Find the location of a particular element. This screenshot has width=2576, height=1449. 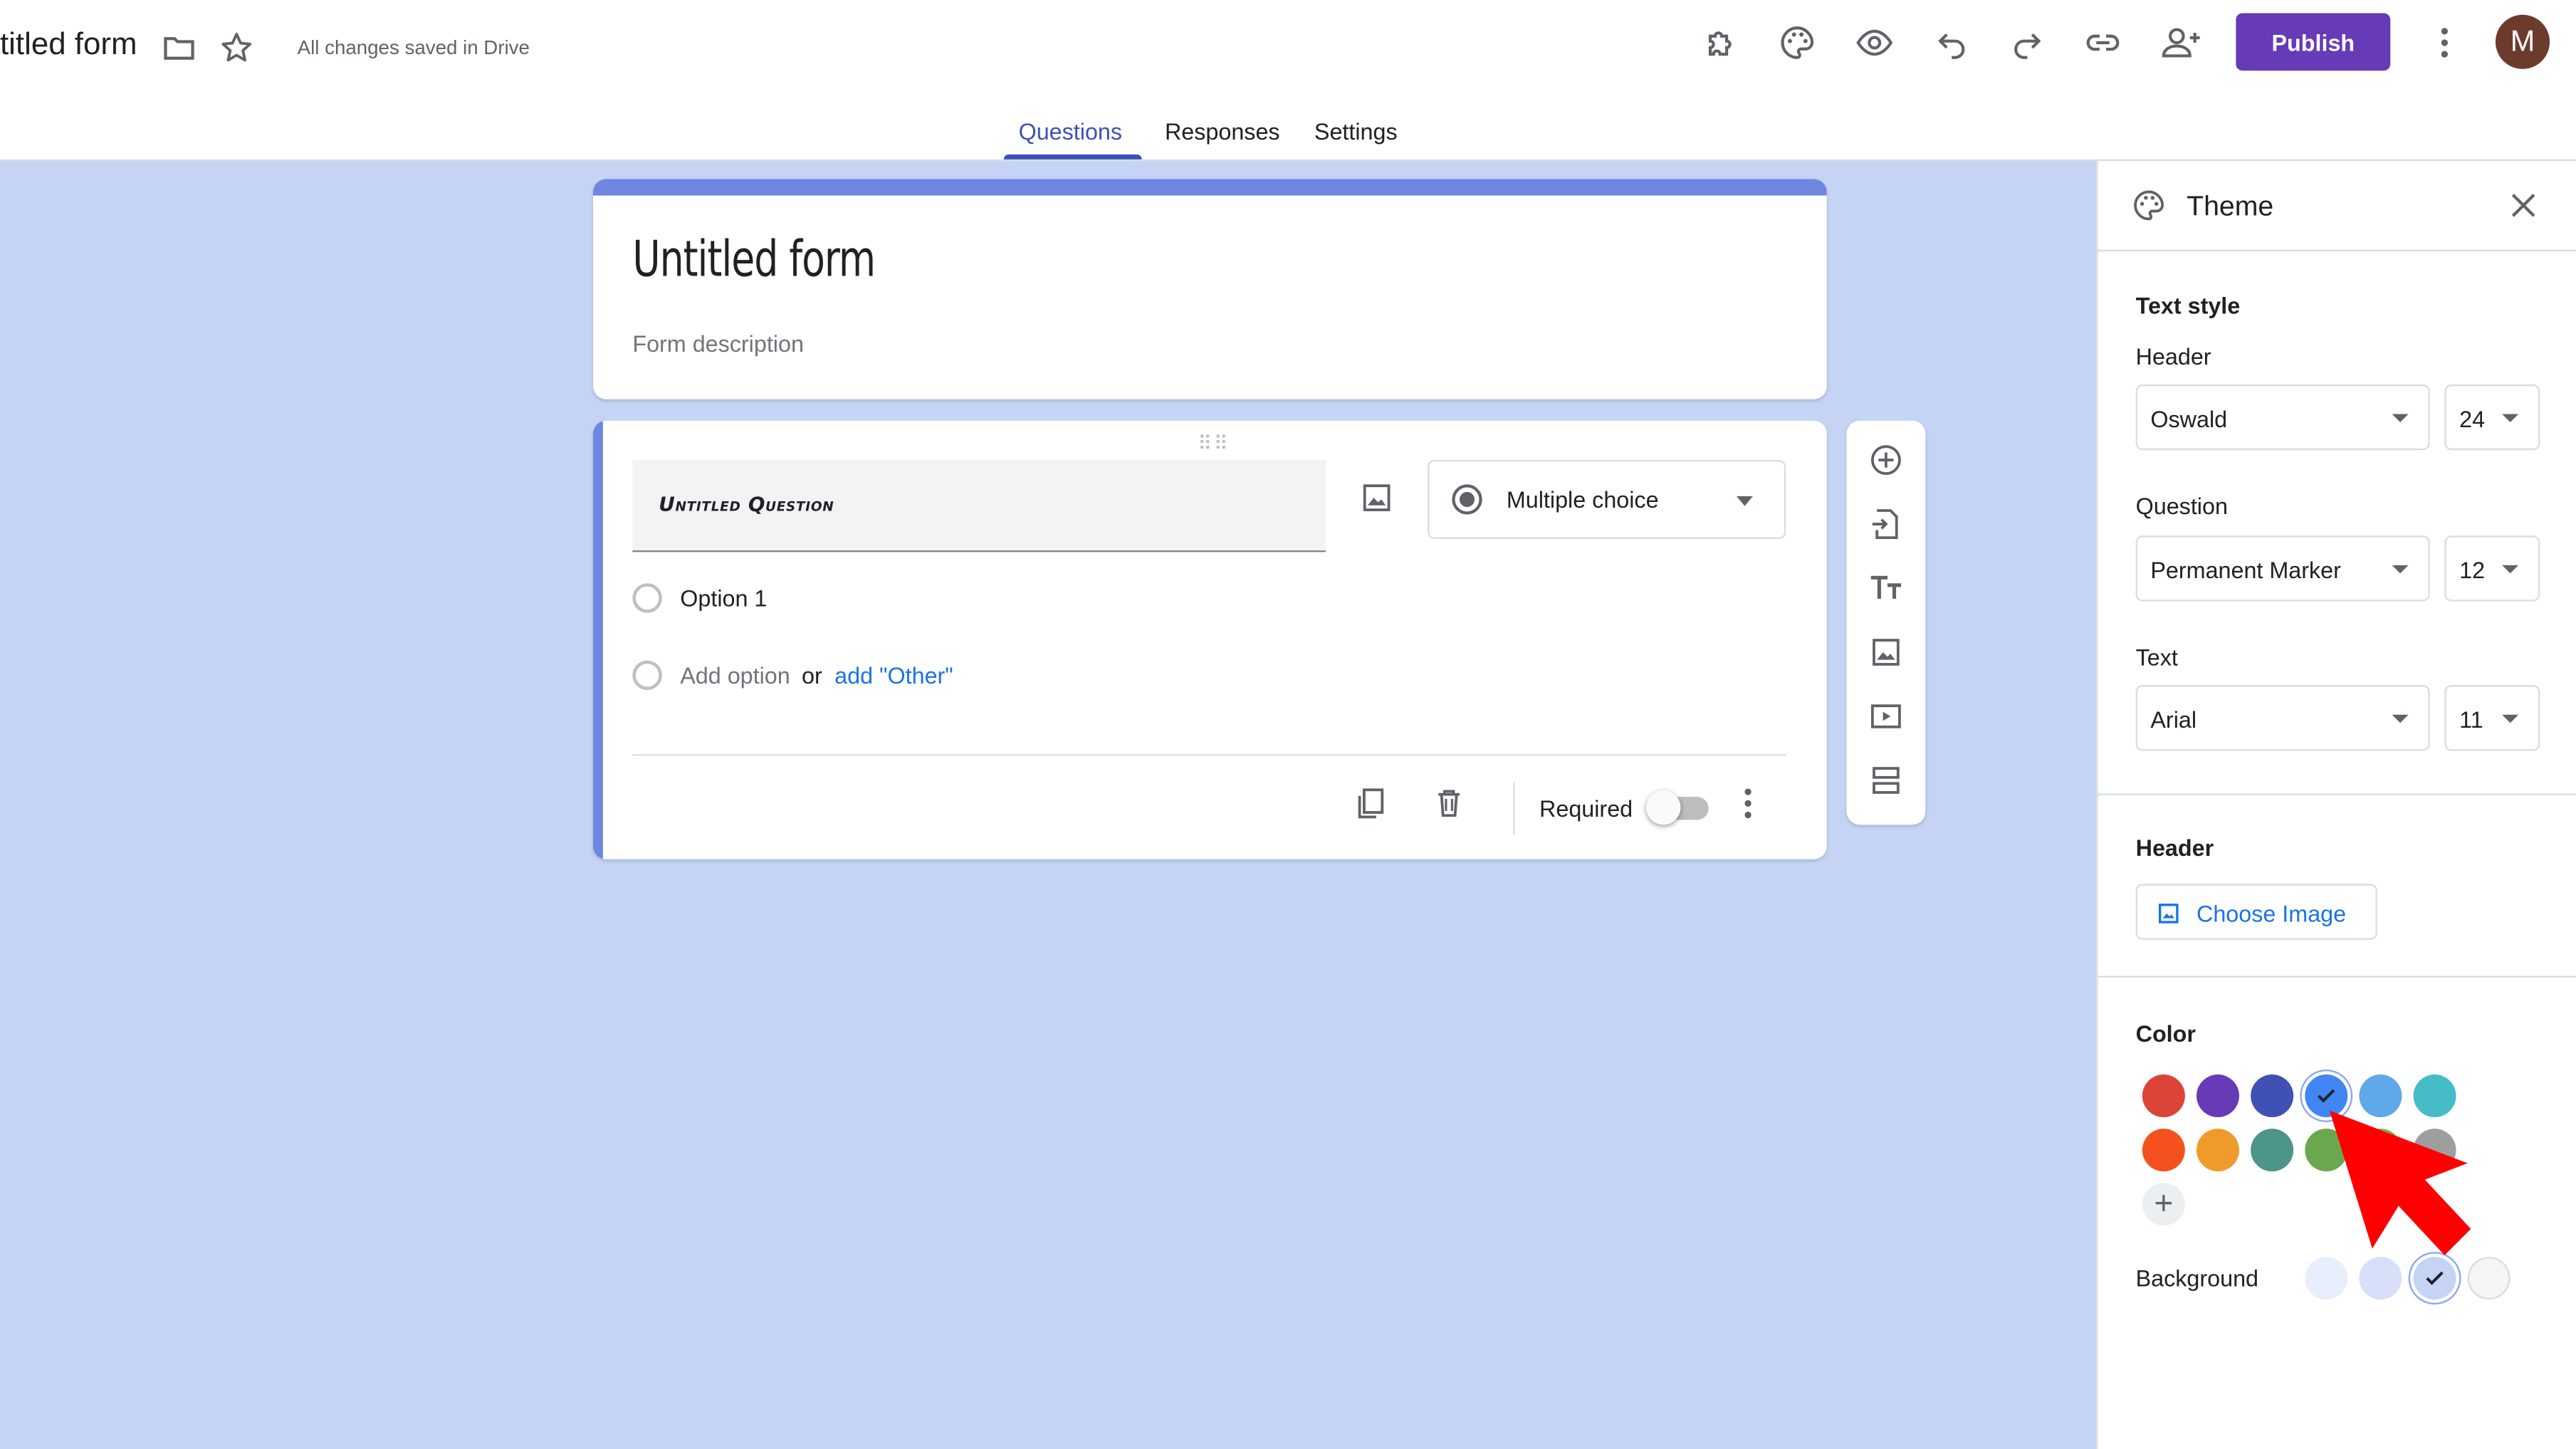

color-heading: Color is located at coordinates (2165, 1033).